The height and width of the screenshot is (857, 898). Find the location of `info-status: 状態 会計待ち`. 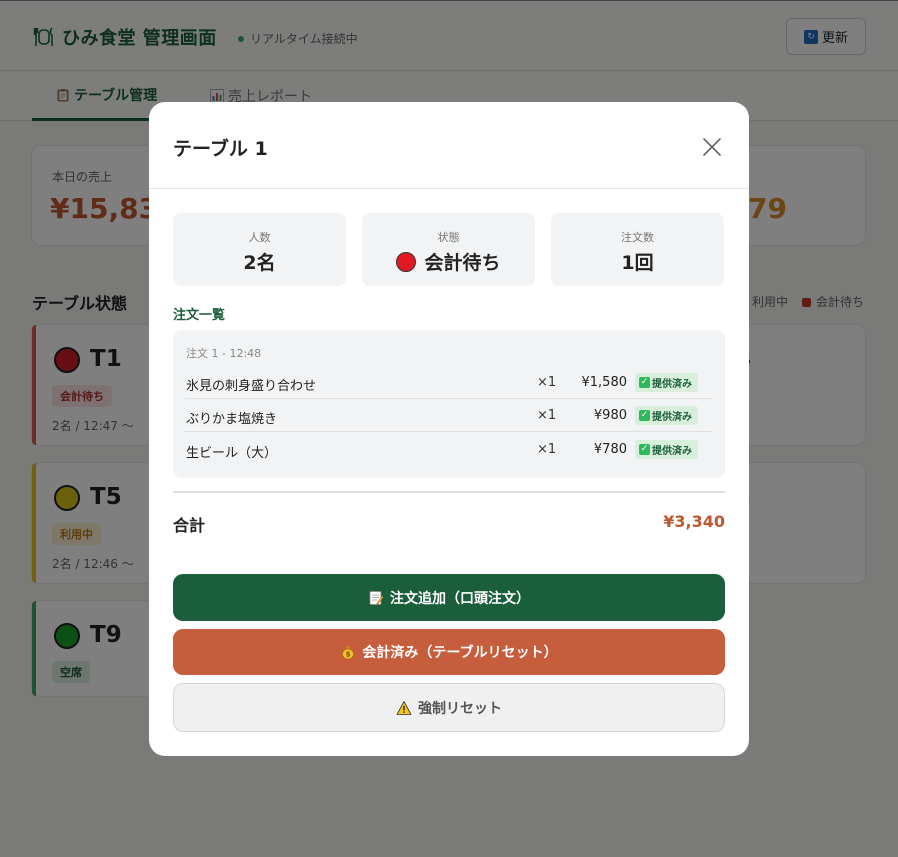

info-status: 状態 会計待ち is located at coordinates (448, 249).